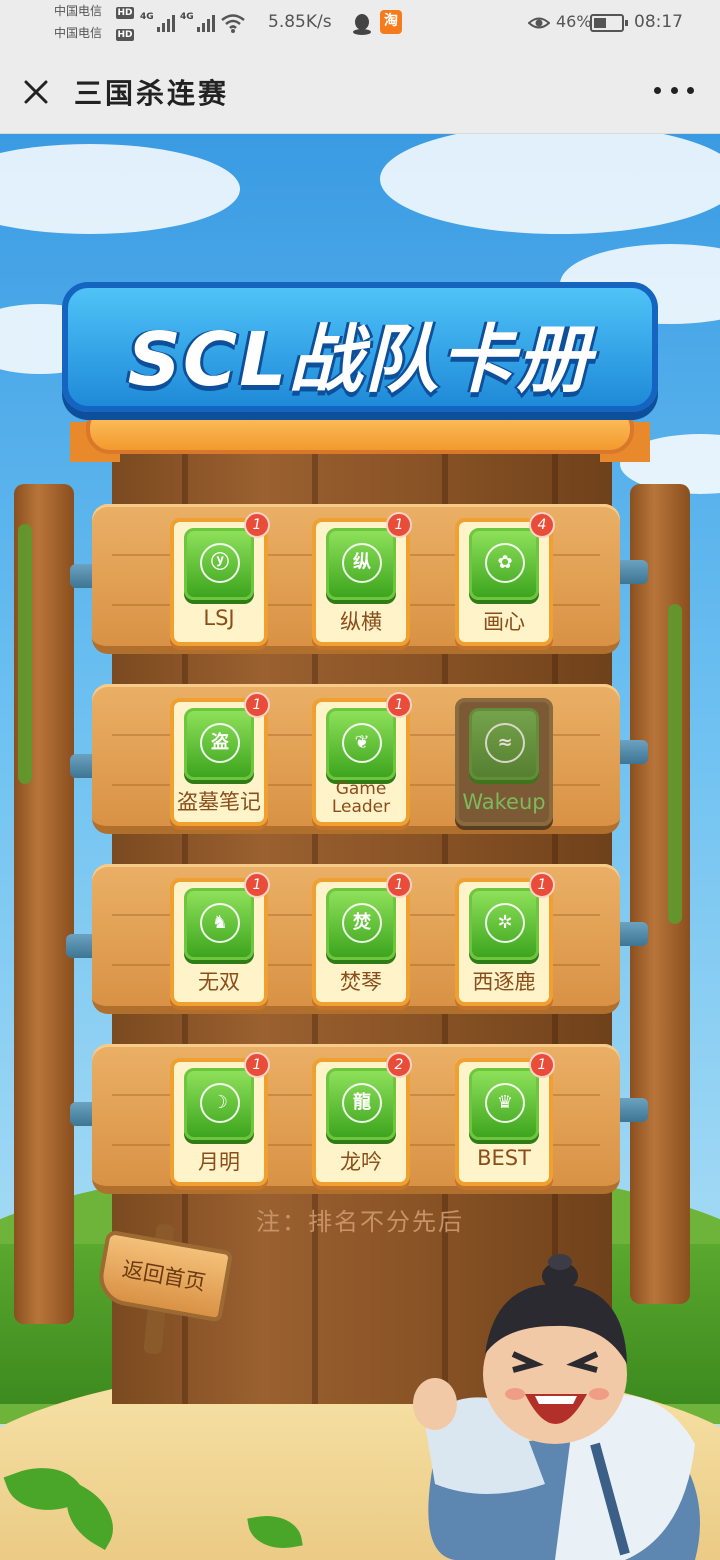 The width and height of the screenshot is (720, 1560). What do you see at coordinates (300, 22) in the screenshot?
I see `net-speed: 5.85K/s` at bounding box center [300, 22].